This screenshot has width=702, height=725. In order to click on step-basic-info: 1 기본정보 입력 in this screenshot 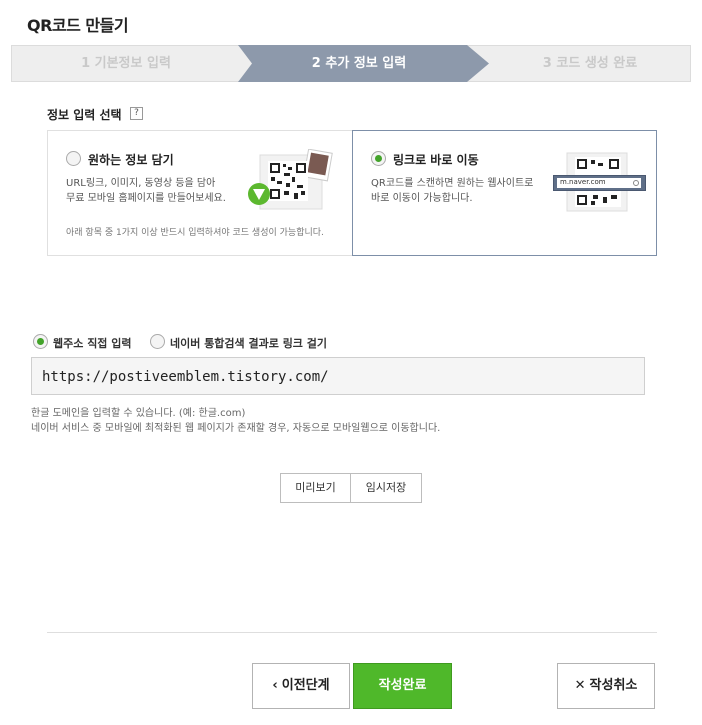, I will do `click(126, 63)`.